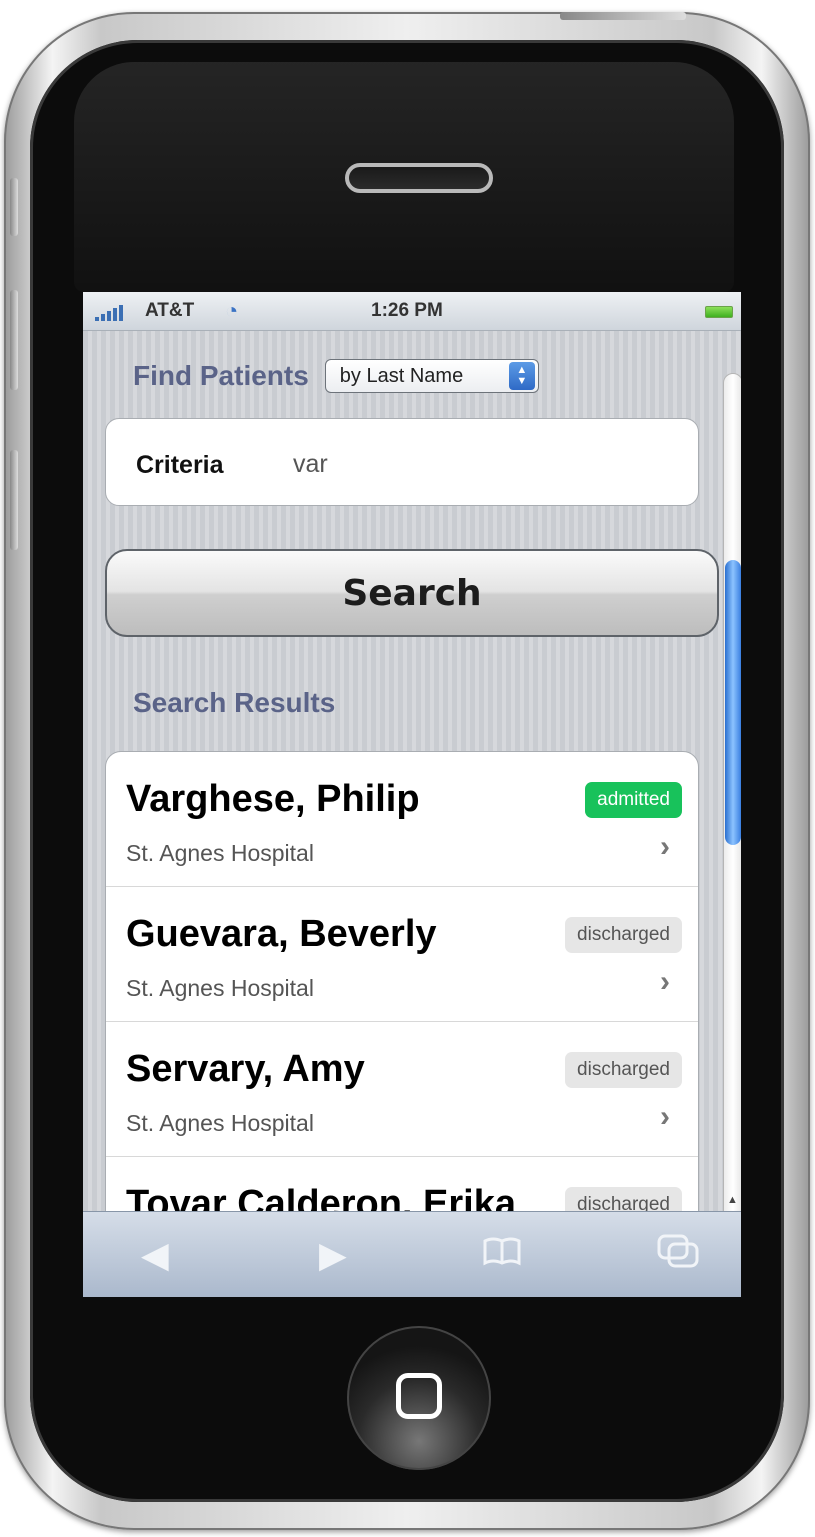  I want to click on search-by-select-value: by Last Name, so click(401, 375).